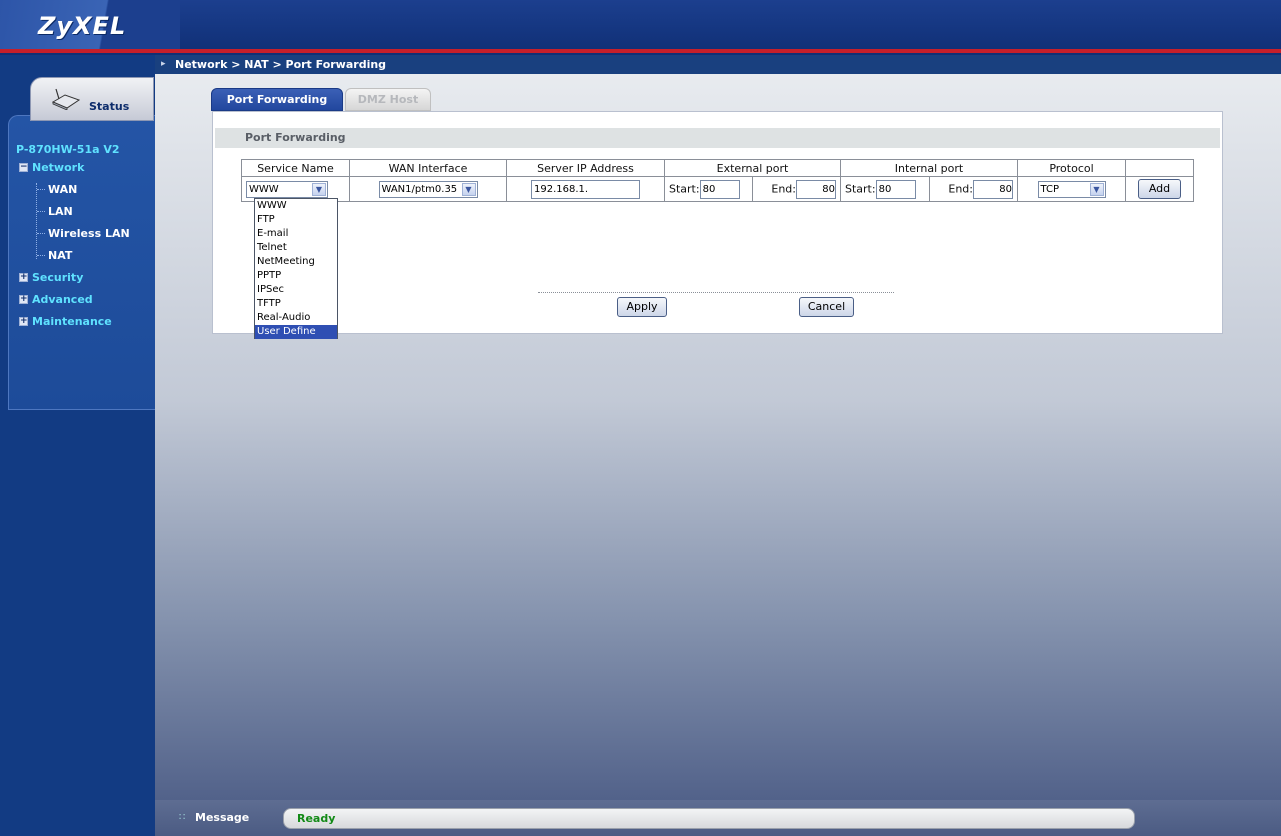  Describe the element at coordinates (960, 188) in the screenshot. I see `internal-end-label: End:` at that location.